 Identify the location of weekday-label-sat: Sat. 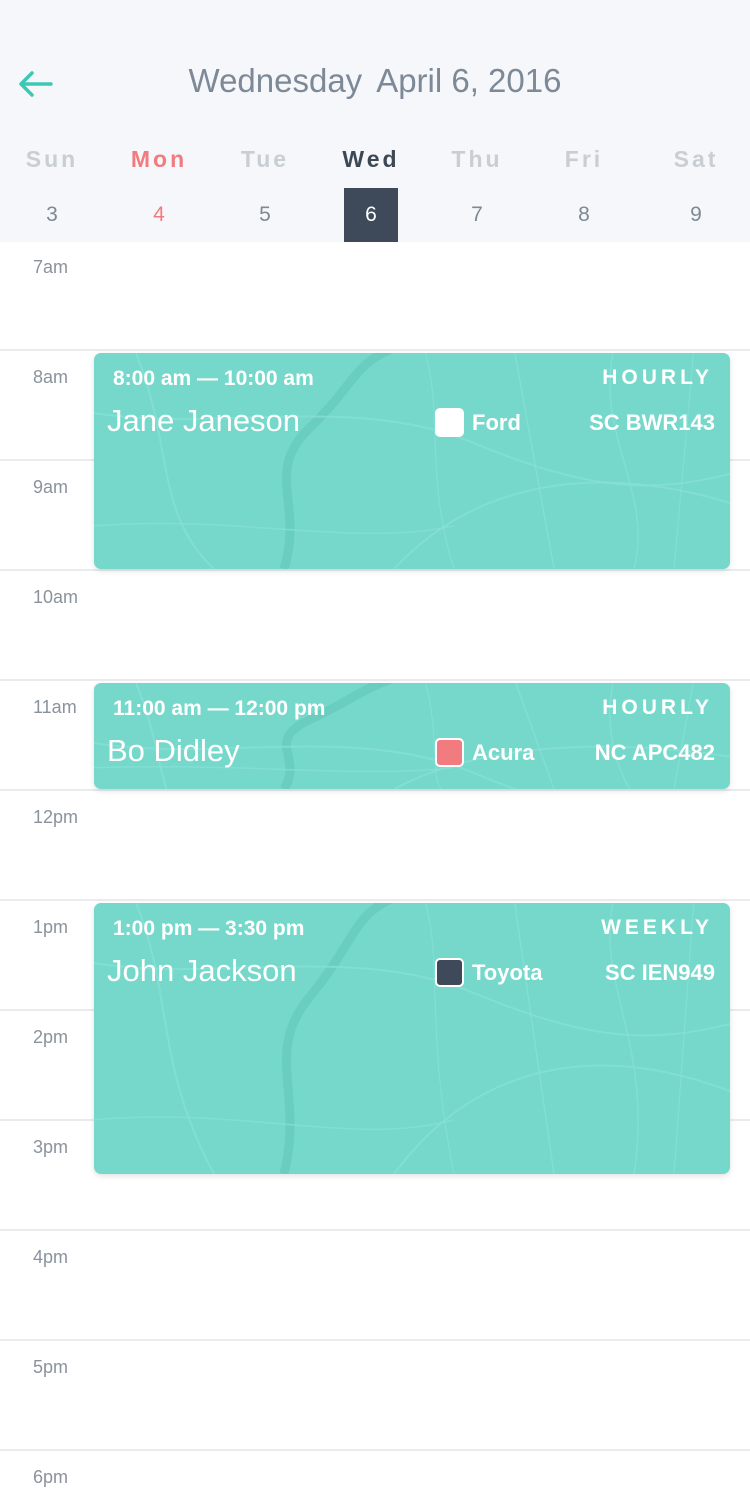
(696, 159).